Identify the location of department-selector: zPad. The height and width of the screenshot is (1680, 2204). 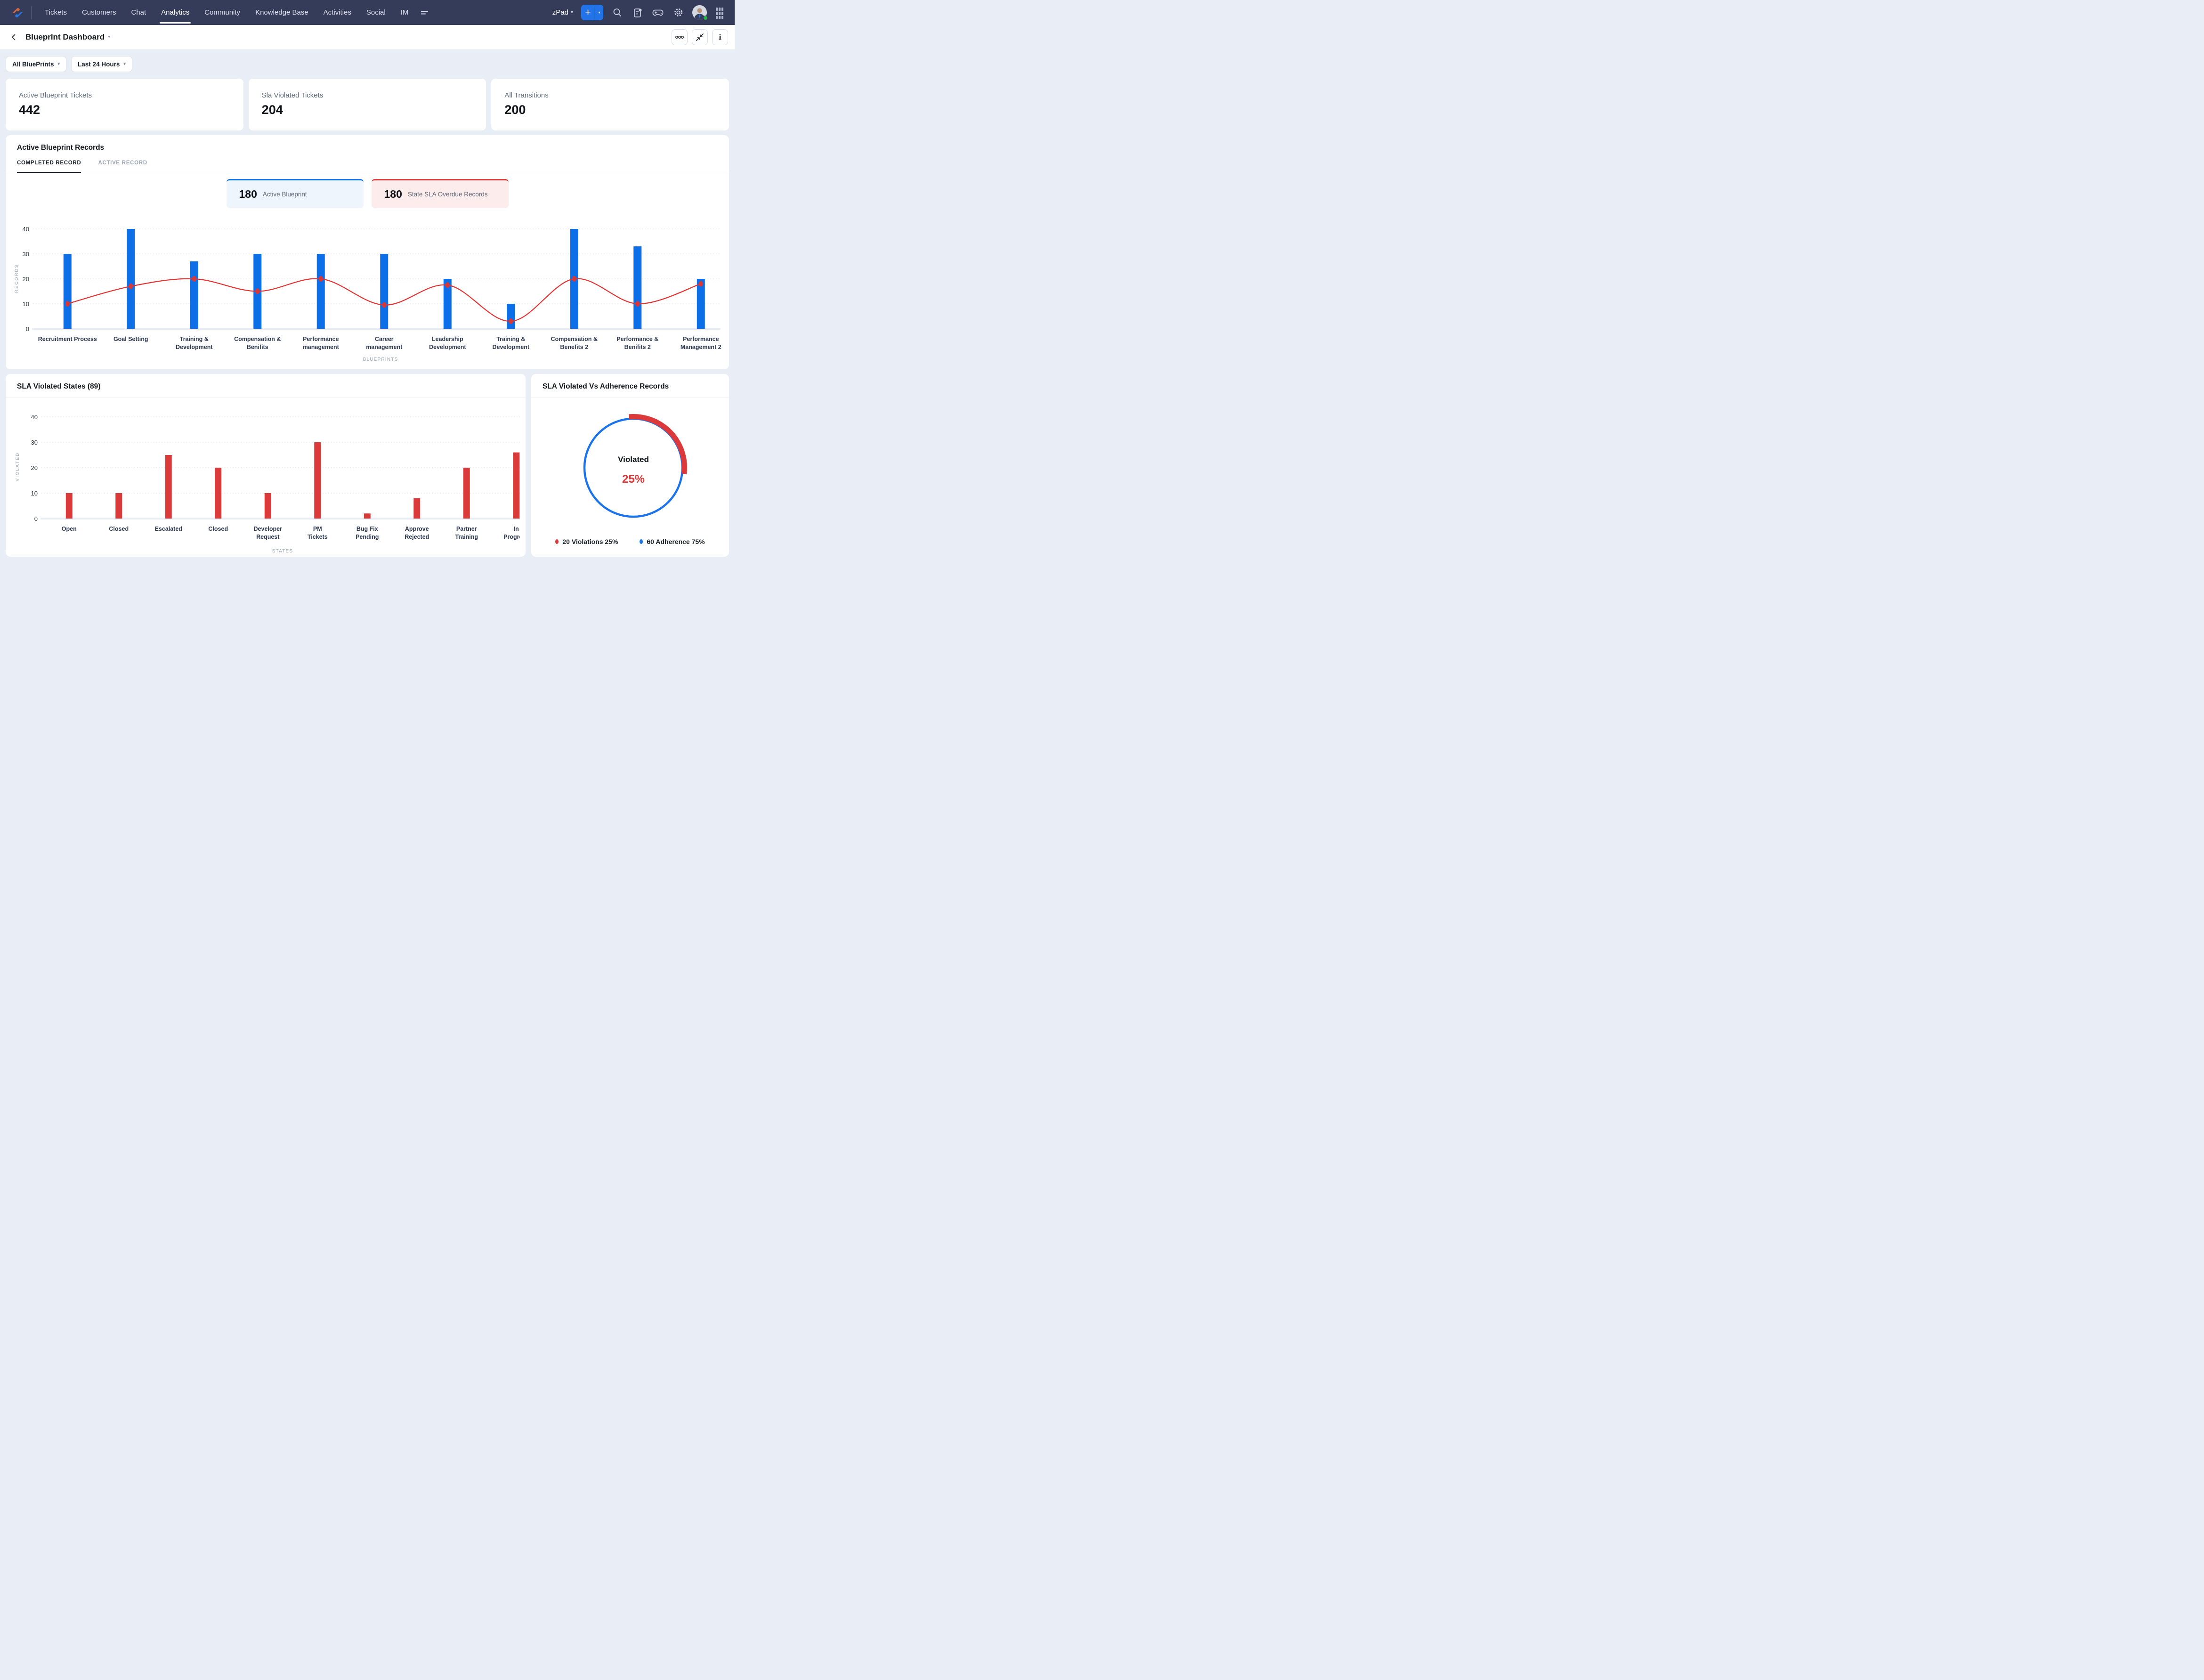
(563, 12).